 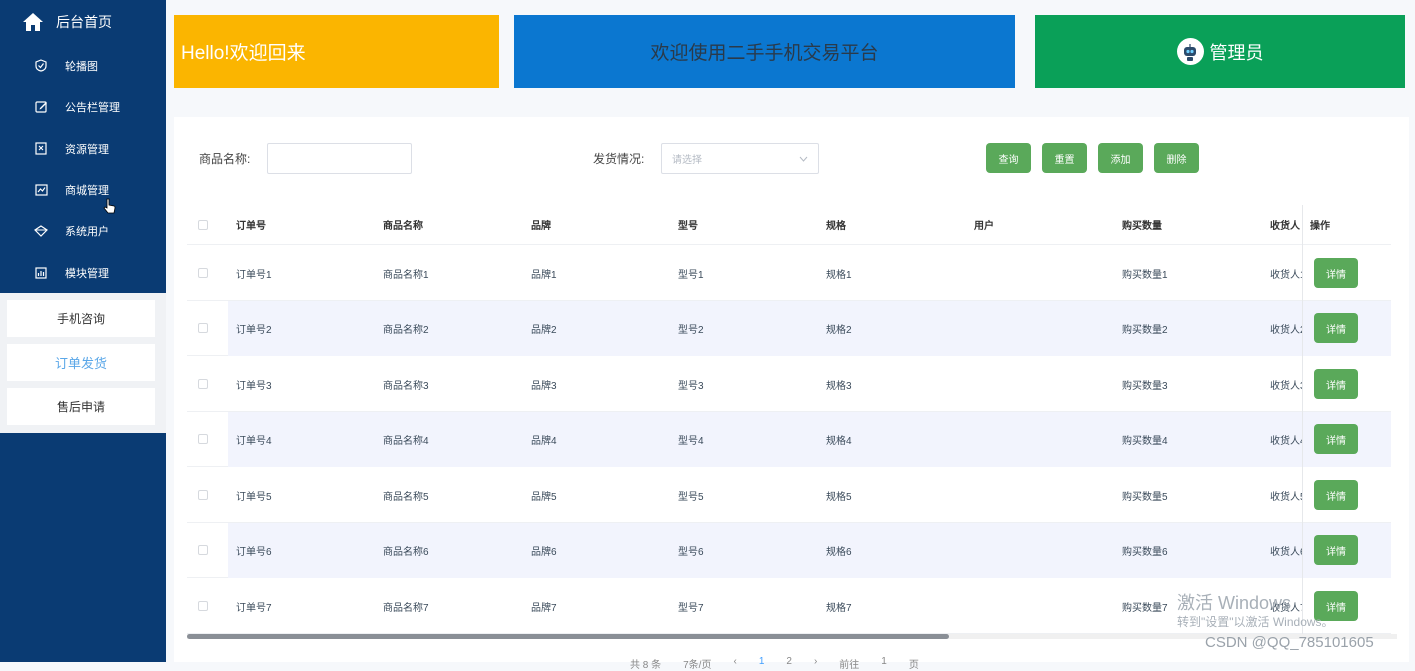 I want to click on cell-model: 型号7, so click(x=691, y=608).